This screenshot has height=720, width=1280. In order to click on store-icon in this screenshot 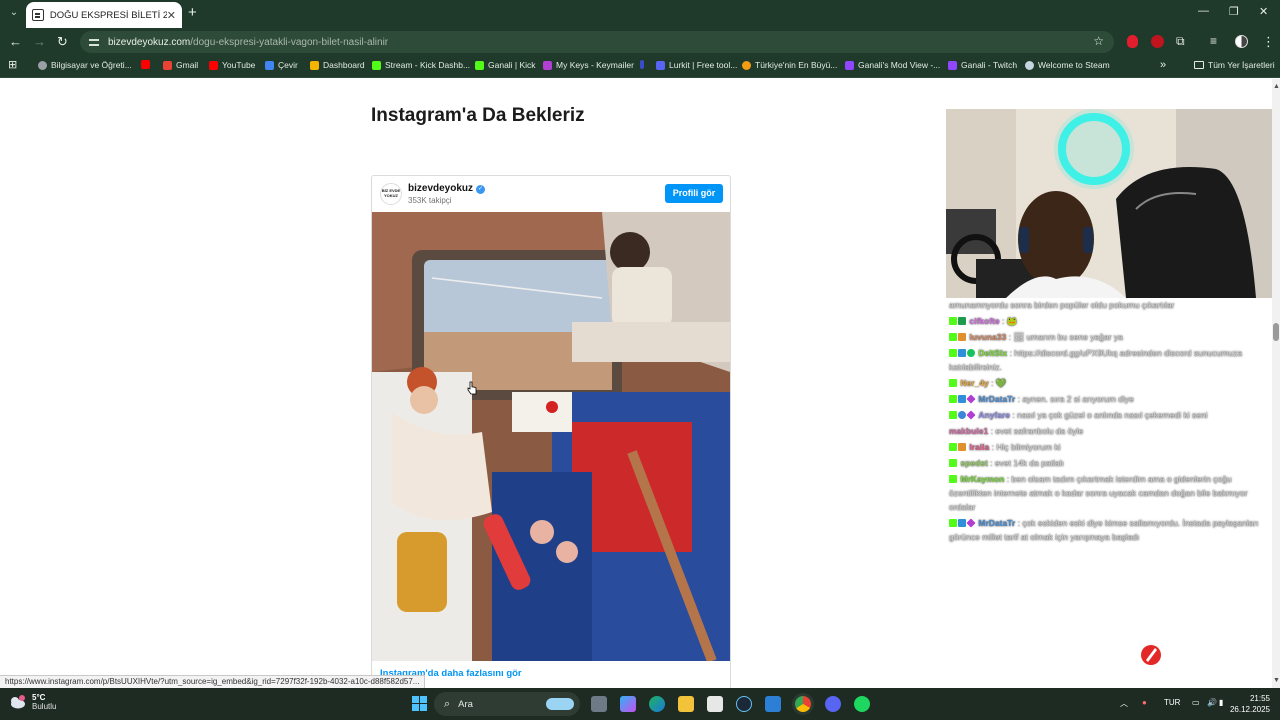, I will do `click(715, 704)`.